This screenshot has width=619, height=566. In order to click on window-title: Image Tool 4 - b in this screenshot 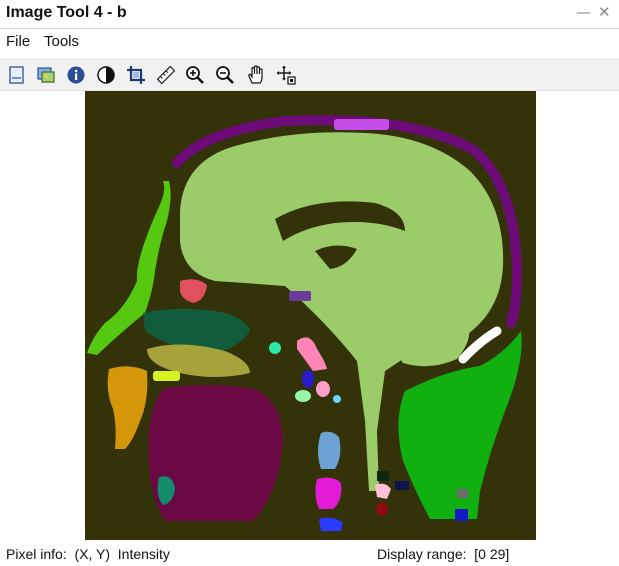, I will do `click(66, 12)`.